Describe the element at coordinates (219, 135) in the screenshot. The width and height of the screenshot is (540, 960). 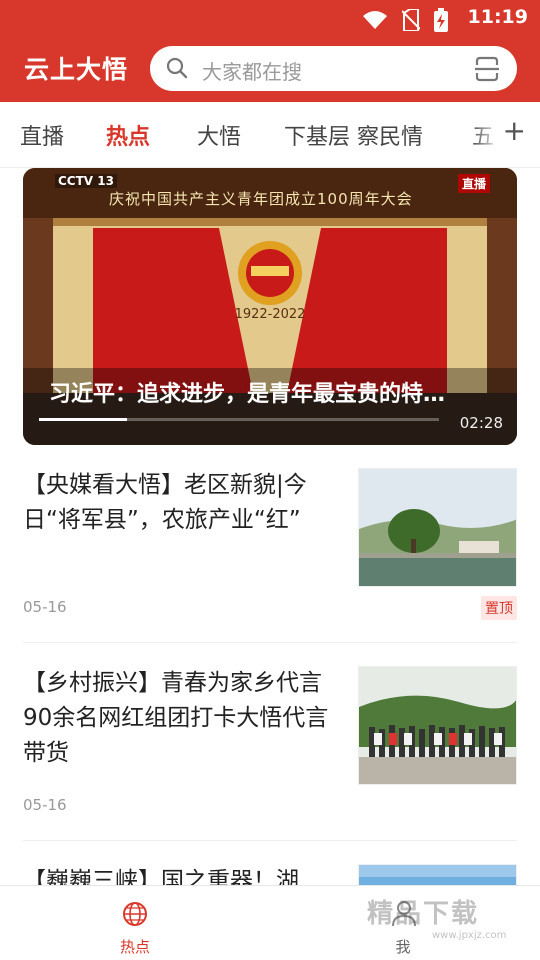
I see `tab-dawu: 大悟` at that location.